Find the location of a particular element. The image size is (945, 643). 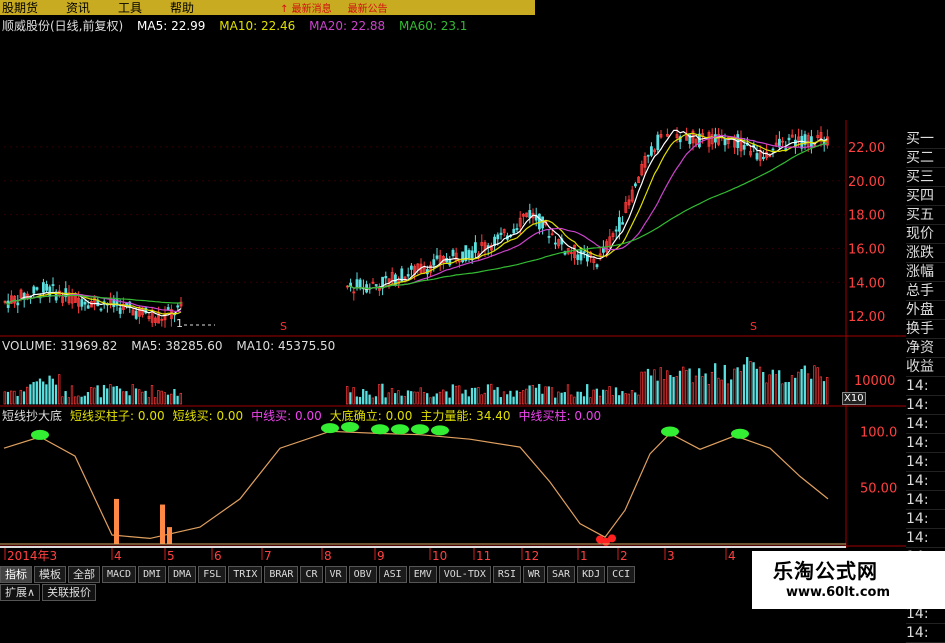

price-tick-label: 16.00 is located at coordinates (866, 249).